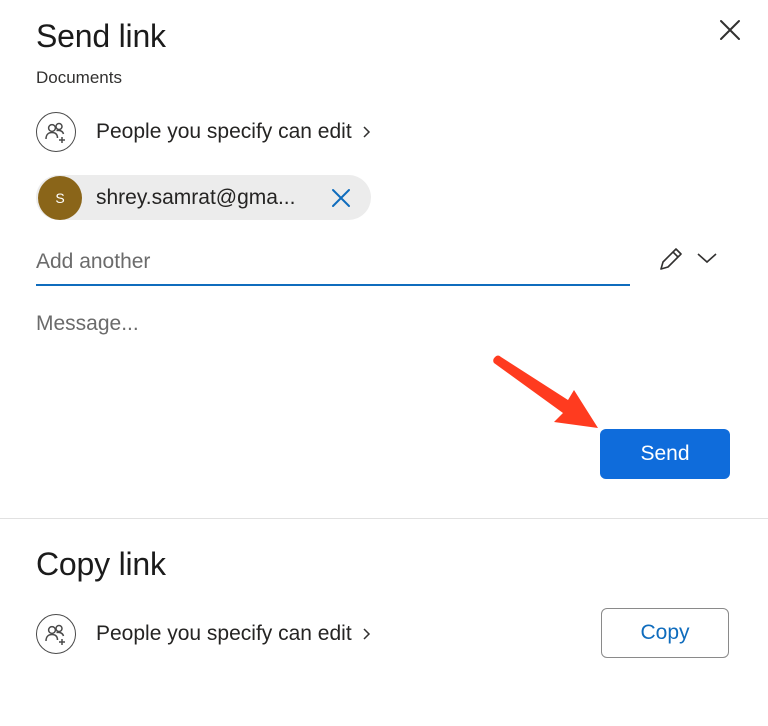 The width and height of the screenshot is (768, 726). What do you see at coordinates (383, 360) in the screenshot?
I see `message-field` at bounding box center [383, 360].